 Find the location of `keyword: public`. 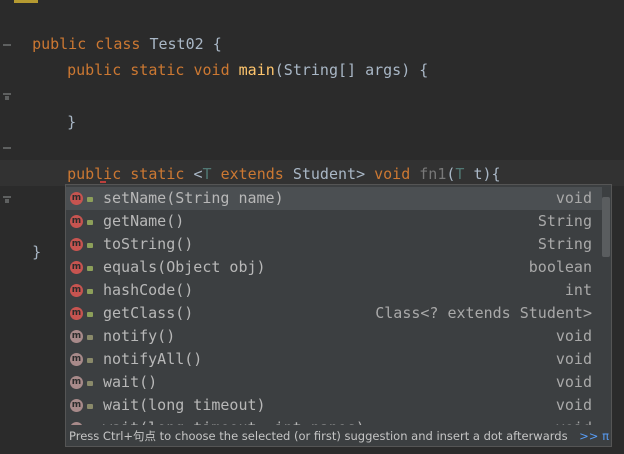

keyword: public is located at coordinates (94, 70).